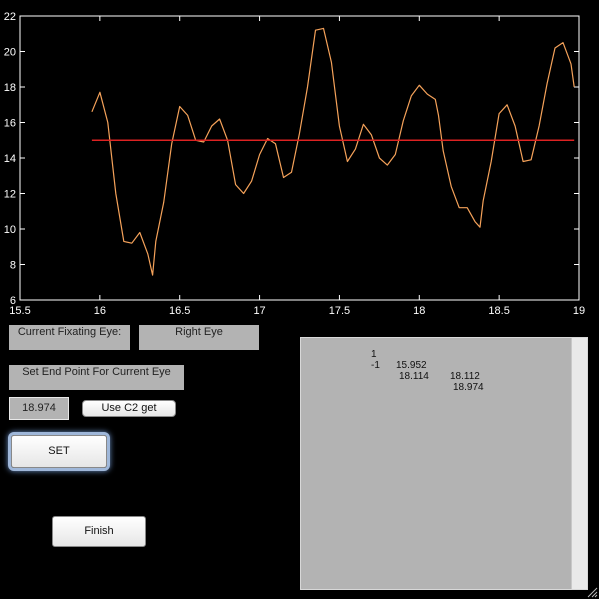 This screenshot has width=599, height=599. Describe the element at coordinates (579, 463) in the screenshot. I see `list-scrollbar` at that location.